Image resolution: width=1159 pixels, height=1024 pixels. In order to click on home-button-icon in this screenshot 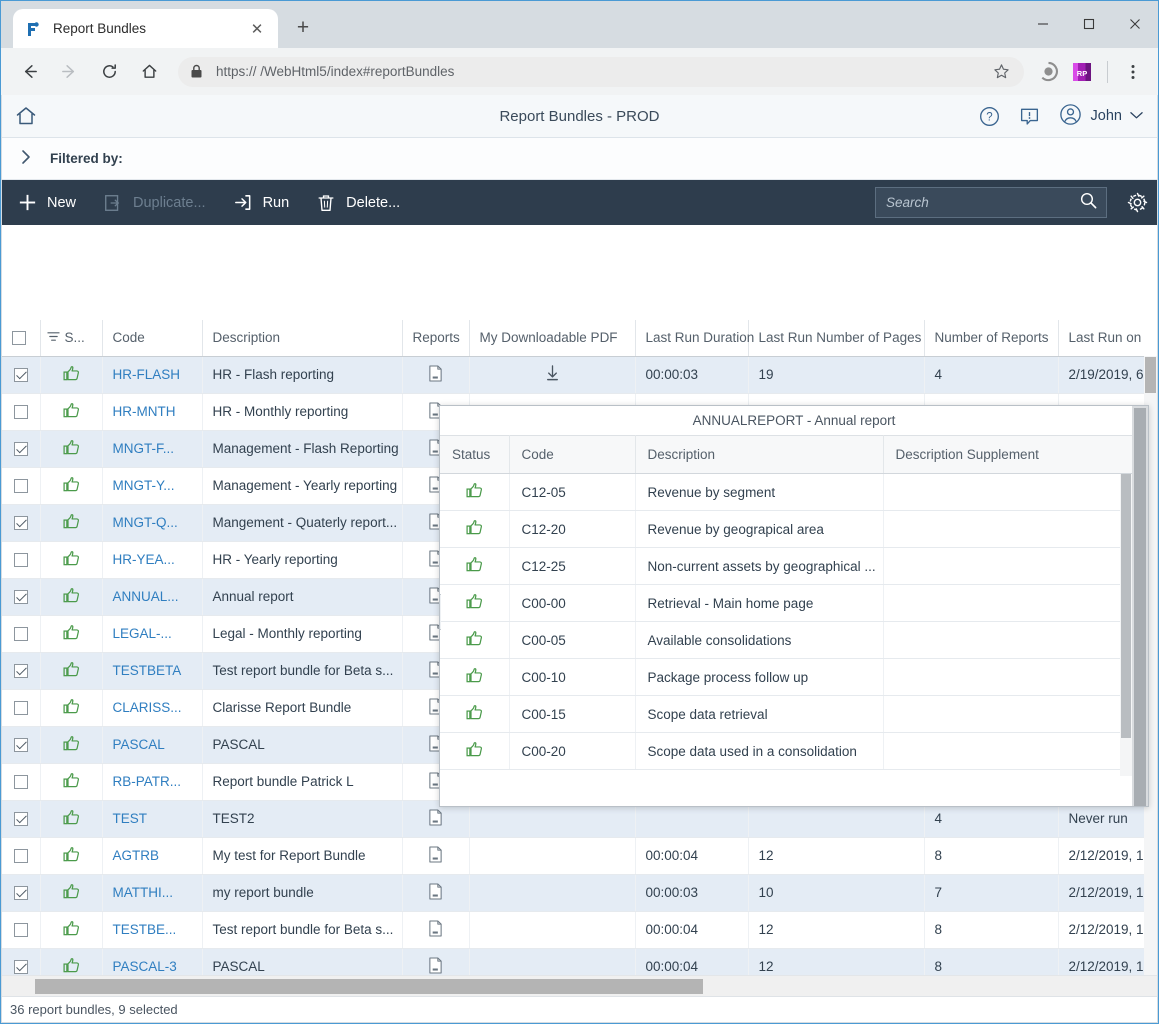, I will do `click(149, 72)`.